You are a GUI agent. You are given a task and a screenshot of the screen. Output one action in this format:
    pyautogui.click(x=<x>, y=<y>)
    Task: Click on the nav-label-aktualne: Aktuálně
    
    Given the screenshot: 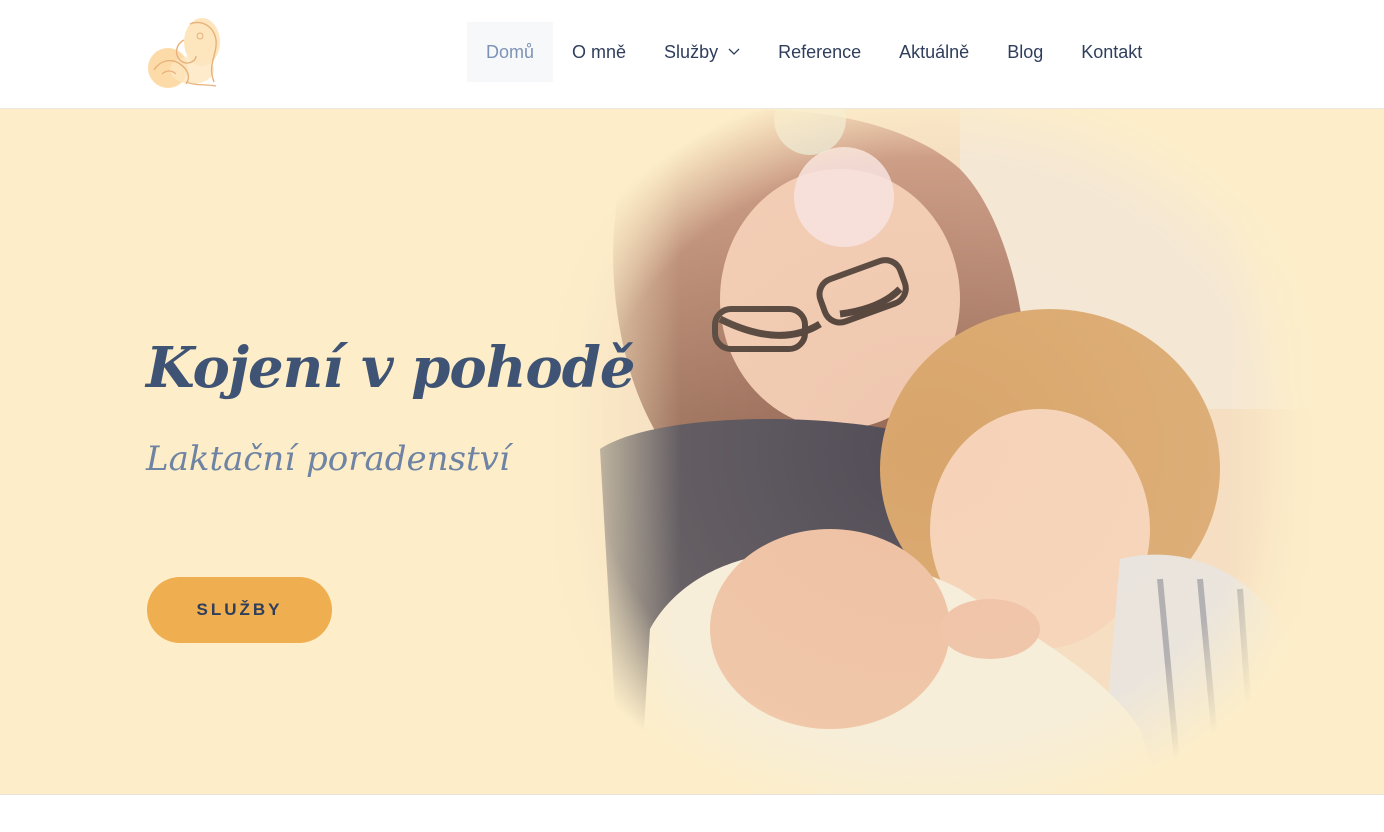 What is the action you would take?
    pyautogui.click(x=934, y=51)
    